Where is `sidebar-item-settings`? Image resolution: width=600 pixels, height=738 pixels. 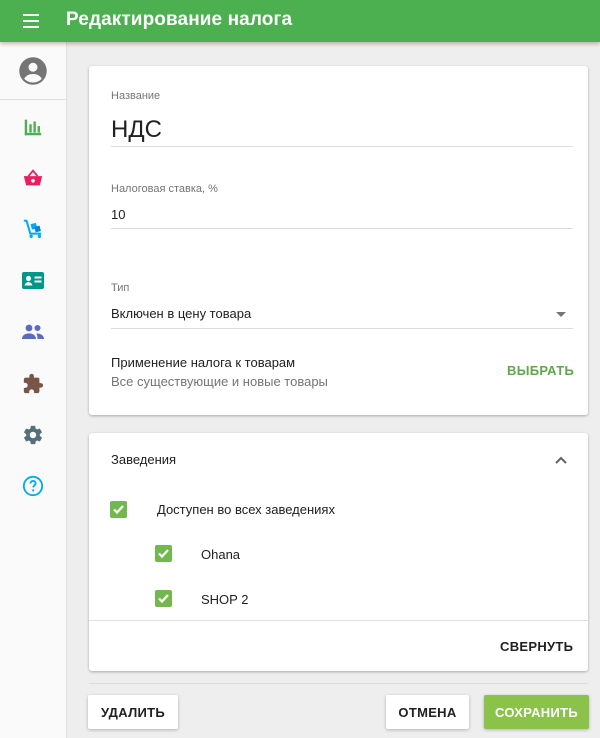
sidebar-item-settings is located at coordinates (33, 435).